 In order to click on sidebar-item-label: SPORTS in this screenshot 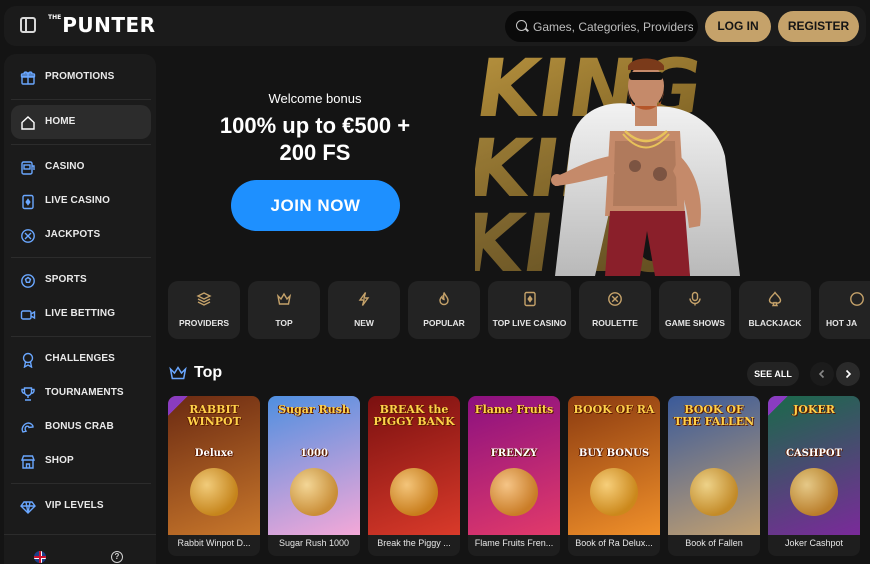, I will do `click(66, 279)`.